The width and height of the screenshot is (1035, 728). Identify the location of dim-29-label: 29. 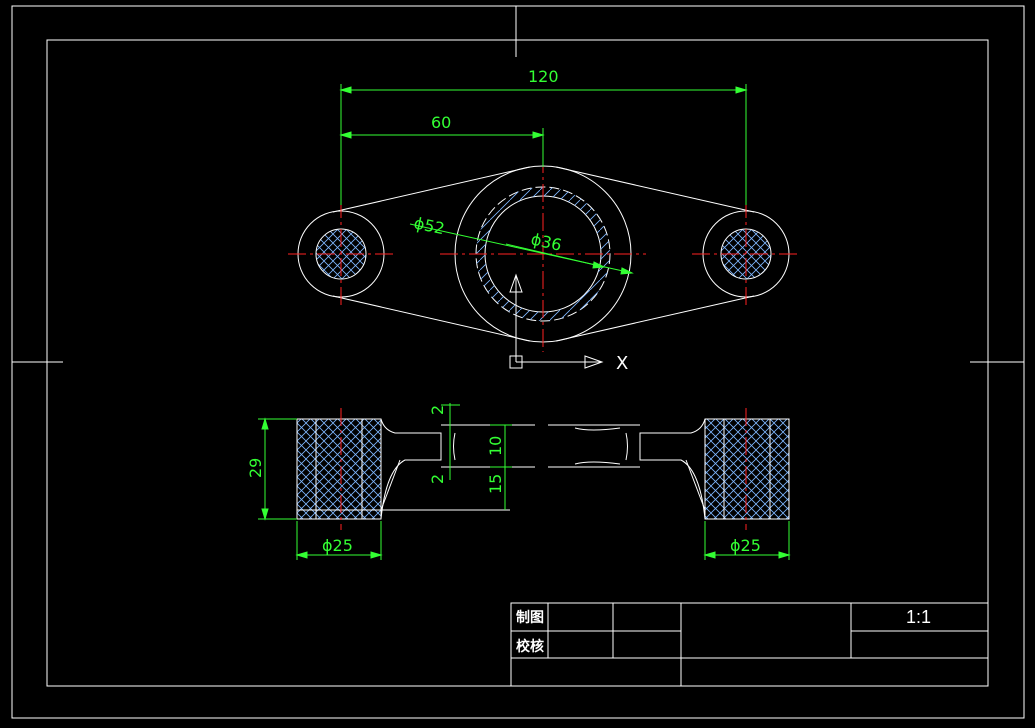
(255, 468).